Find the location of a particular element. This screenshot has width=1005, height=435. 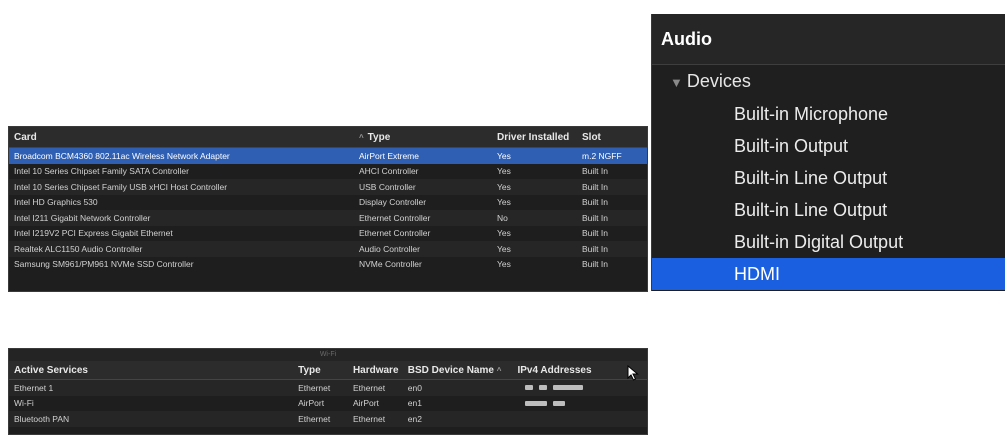

audio-section-title: Audio is located at coordinates (828, 39).